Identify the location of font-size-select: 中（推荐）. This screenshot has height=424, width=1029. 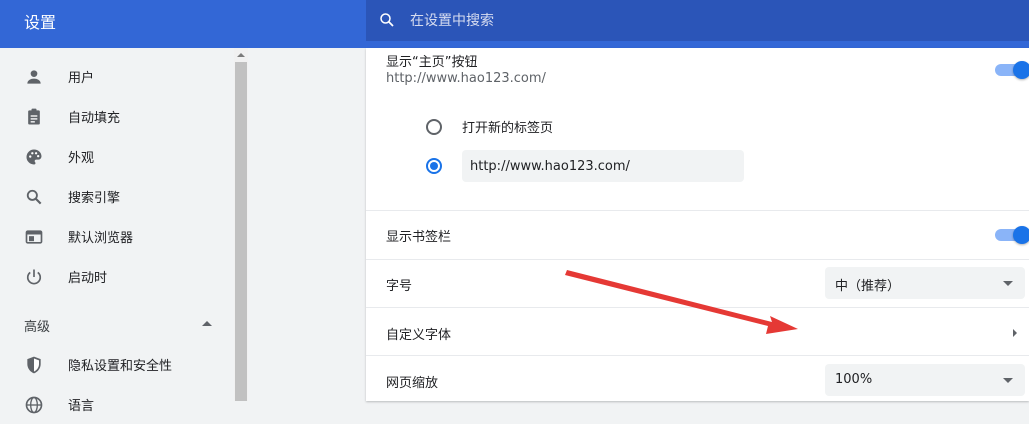
(925, 283).